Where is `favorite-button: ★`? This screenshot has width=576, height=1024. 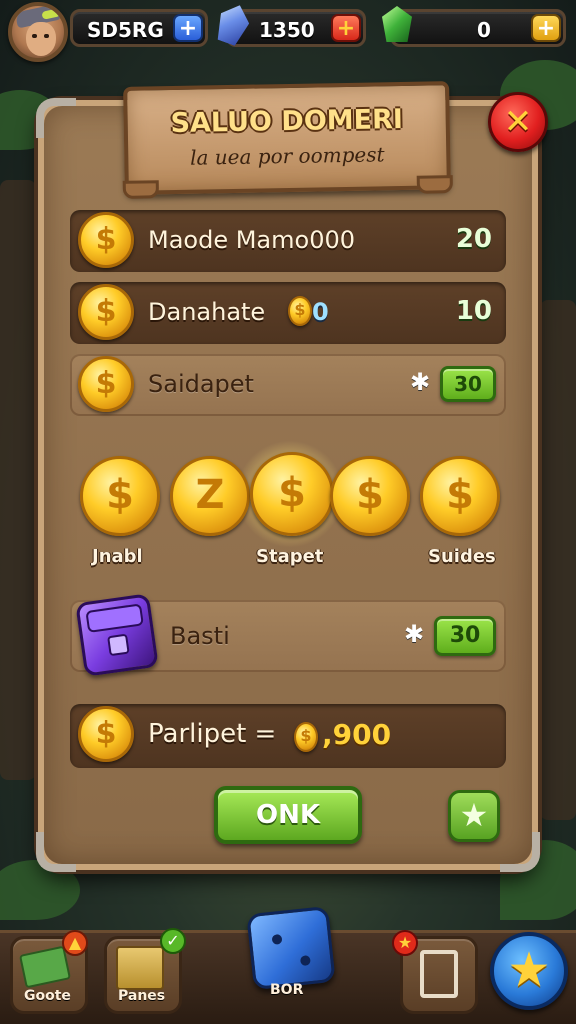 favorite-button: ★ is located at coordinates (474, 816).